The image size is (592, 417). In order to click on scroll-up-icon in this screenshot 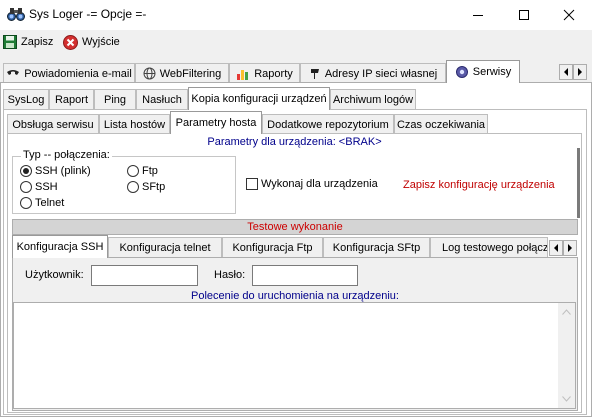, I will do `click(566, 312)`.